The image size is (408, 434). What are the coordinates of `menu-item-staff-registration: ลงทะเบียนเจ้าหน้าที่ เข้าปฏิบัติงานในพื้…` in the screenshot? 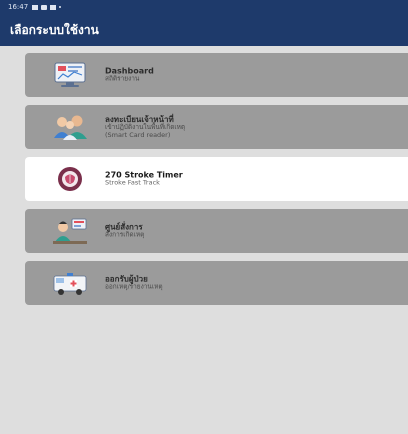 It's located at (216, 127).